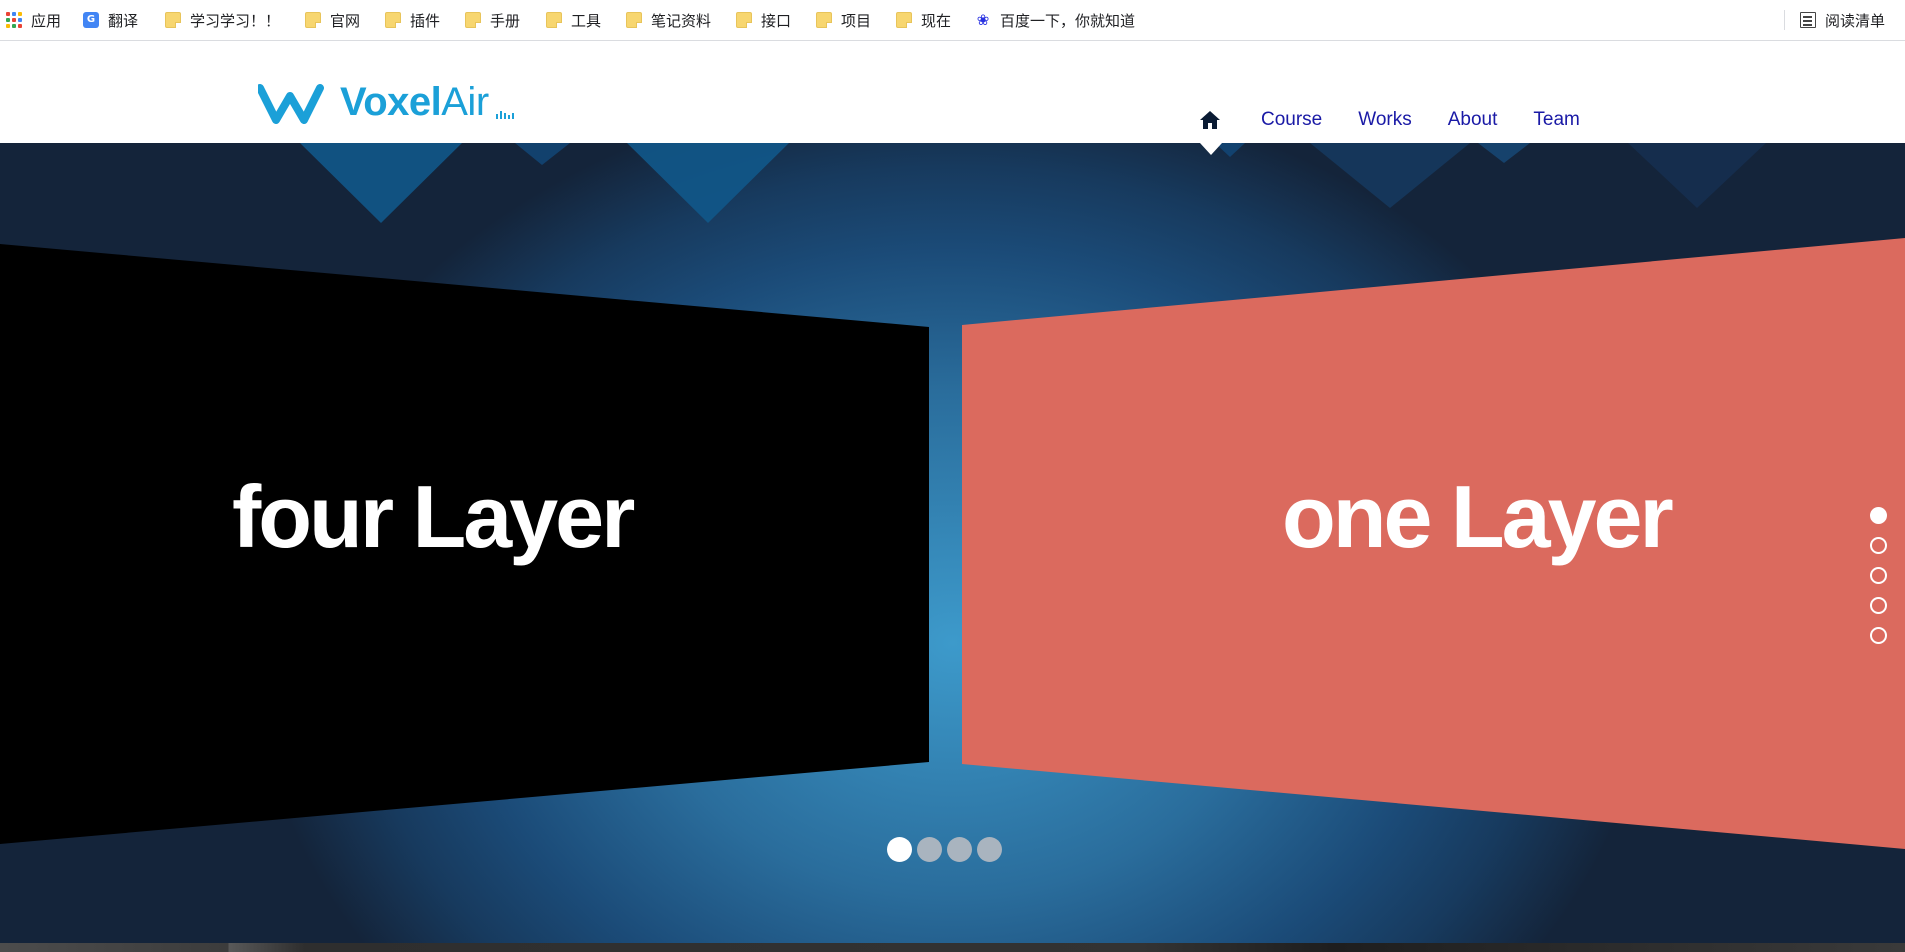 The width and height of the screenshot is (1905, 952). I want to click on bookmark-folder-notes: 笔记资料, so click(668, 20).